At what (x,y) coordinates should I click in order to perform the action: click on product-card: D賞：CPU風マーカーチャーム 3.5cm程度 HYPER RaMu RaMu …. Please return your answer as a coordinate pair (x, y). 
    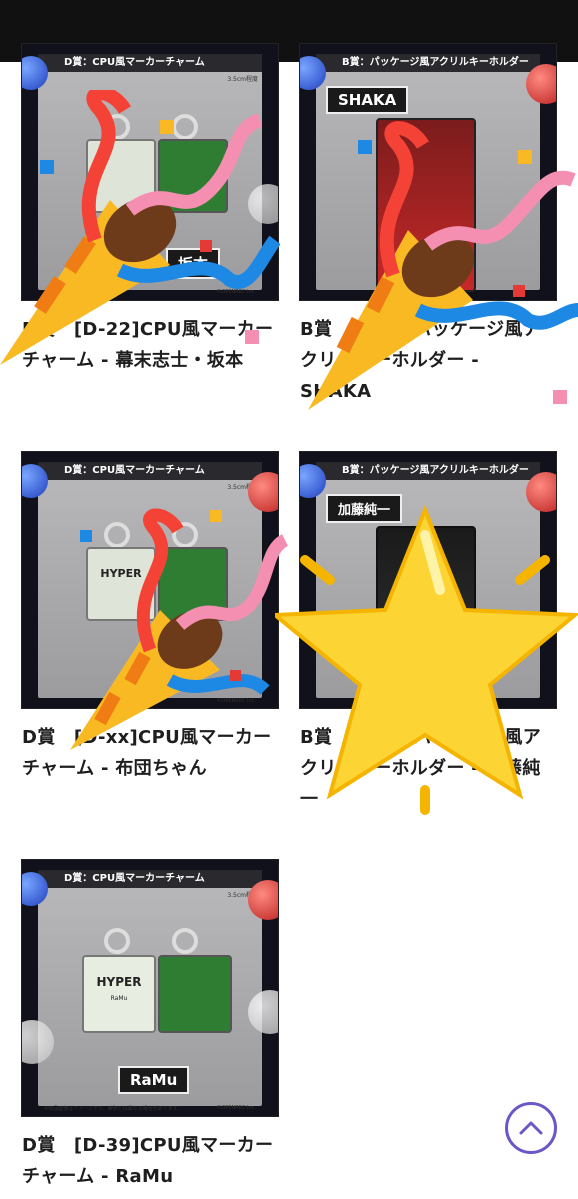
    Looking at the image, I should click on (150, 1026).